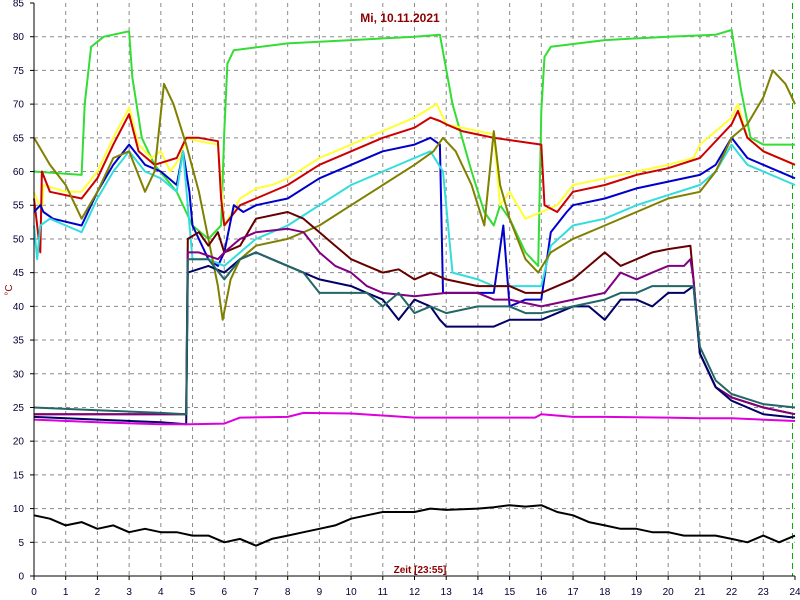 This screenshot has height=600, width=800. I want to click on x-tick-label: 8, so click(288, 592).